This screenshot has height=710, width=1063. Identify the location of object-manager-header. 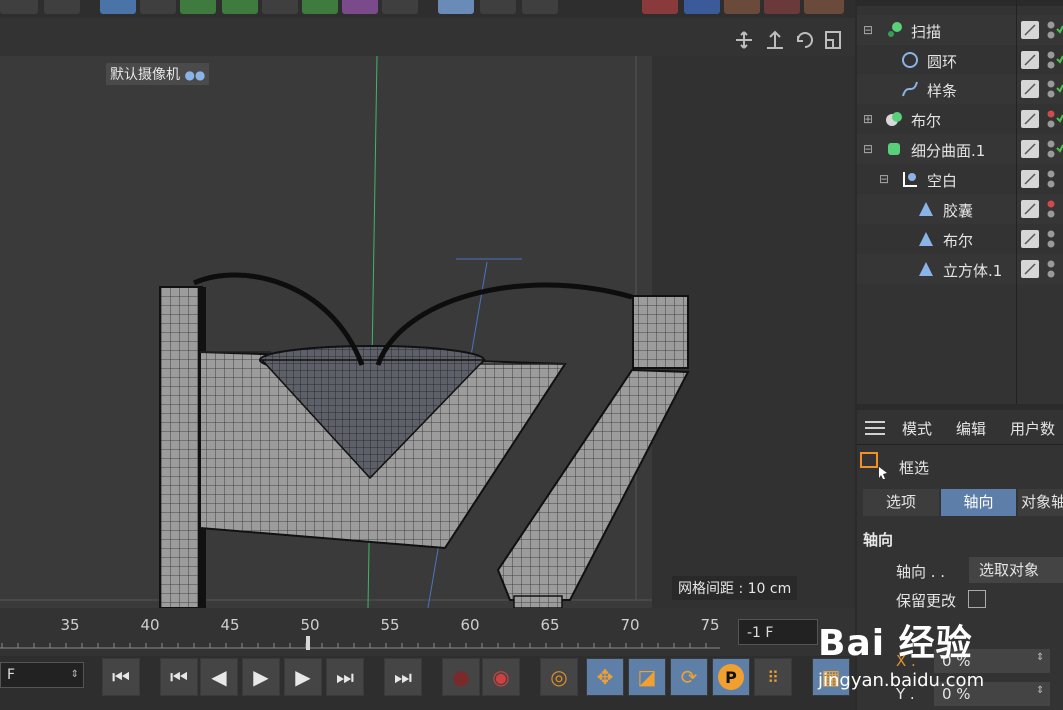
(960, 3).